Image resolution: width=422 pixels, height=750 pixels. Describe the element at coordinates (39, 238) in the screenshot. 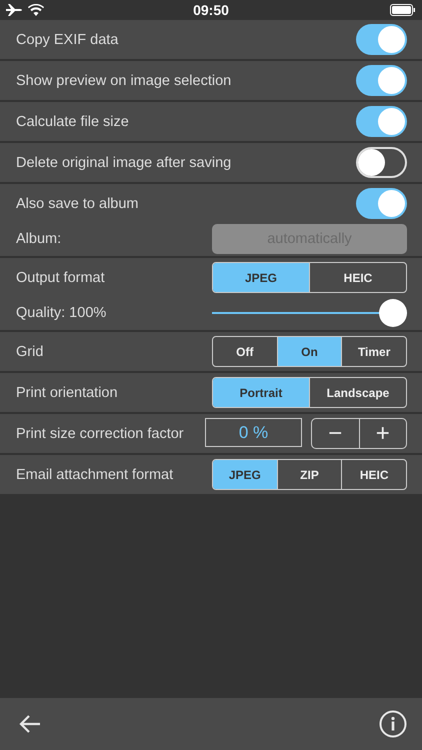

I see `setting-label: Album:` at that location.